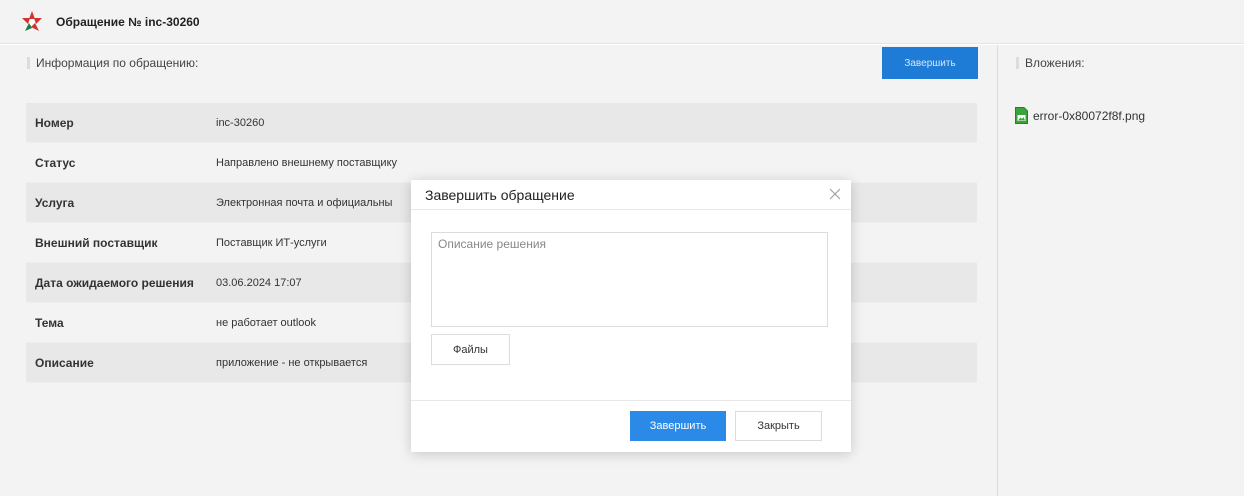  Describe the element at coordinates (622, 22) in the screenshot. I see `app-header: Обращение № inc-30260` at that location.